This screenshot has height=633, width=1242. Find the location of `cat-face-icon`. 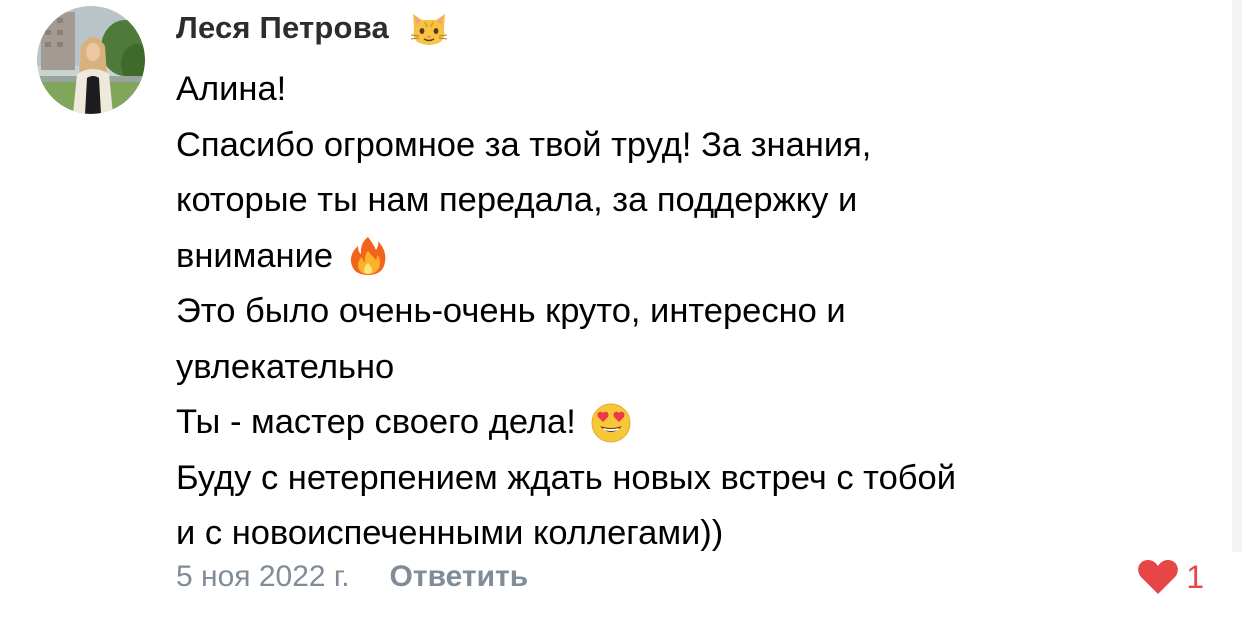

cat-face-icon is located at coordinates (429, 28).